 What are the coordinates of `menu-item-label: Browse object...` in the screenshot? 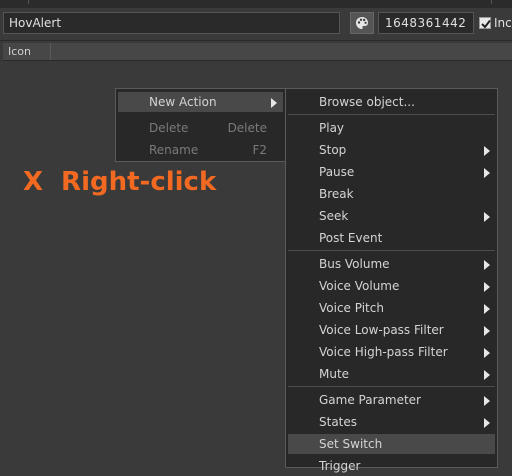 It's located at (367, 102).